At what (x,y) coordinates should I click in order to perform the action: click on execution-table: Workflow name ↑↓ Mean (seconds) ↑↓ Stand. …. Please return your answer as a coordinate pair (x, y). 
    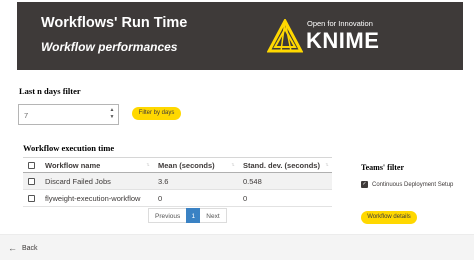
    Looking at the image, I should click on (177, 182).